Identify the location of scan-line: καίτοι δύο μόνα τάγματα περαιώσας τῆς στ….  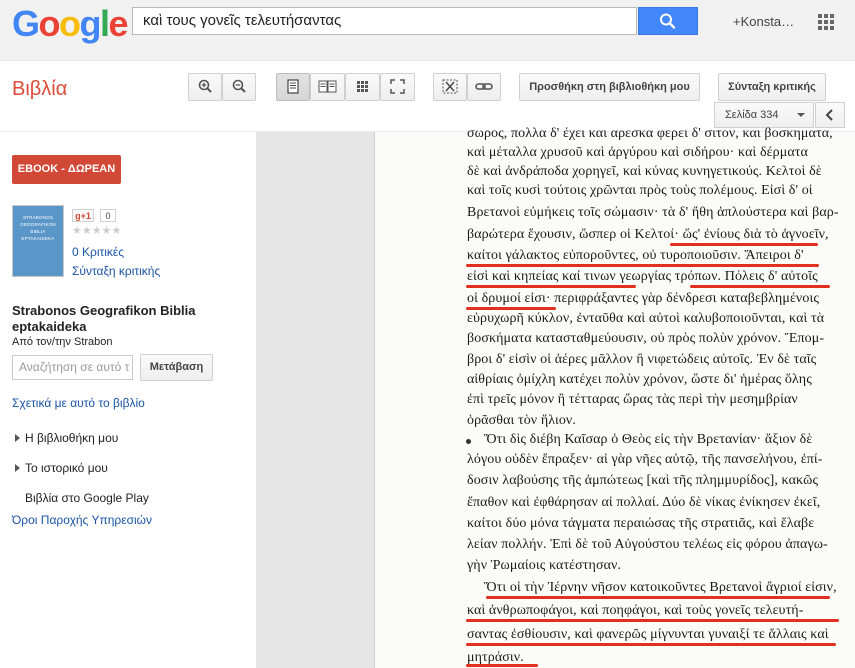
(641, 523).